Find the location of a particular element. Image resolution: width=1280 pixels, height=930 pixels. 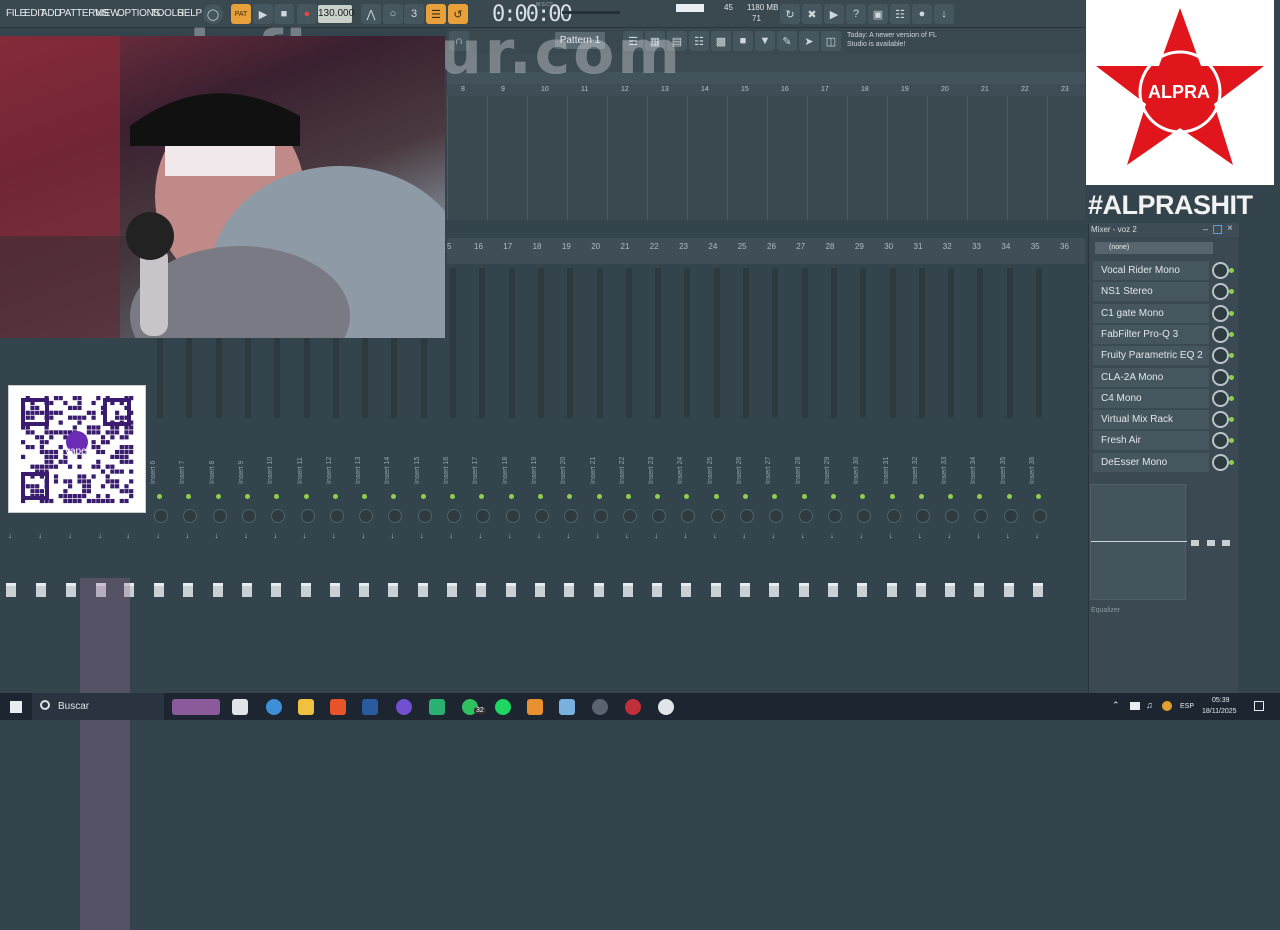

network-icon is located at coordinates (1135, 706).